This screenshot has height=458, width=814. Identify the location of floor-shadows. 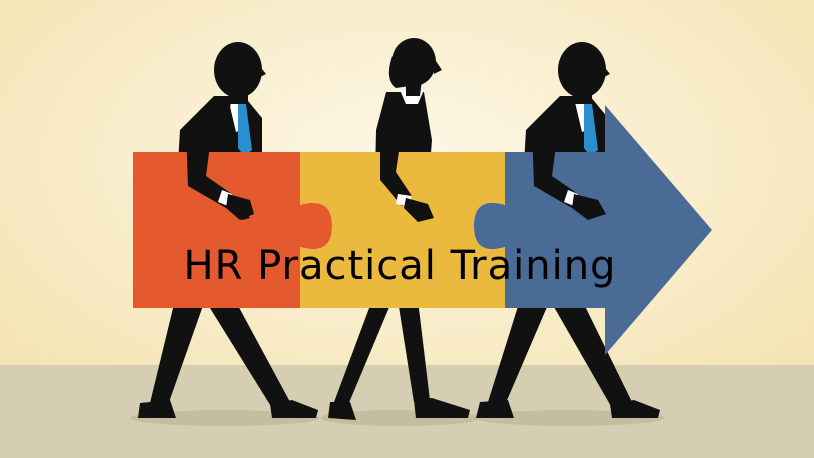
(397, 418).